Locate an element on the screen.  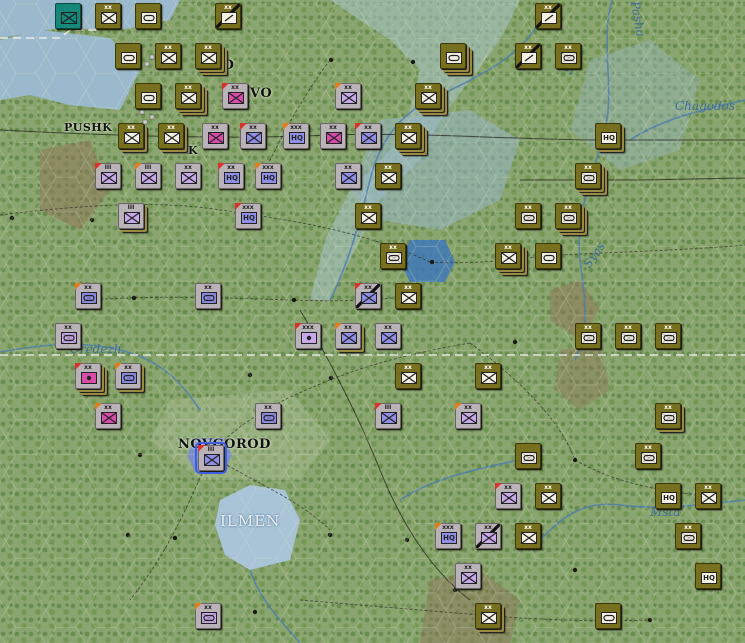
soviet-hq-counter: xx HQ is located at coordinates (231, 176).